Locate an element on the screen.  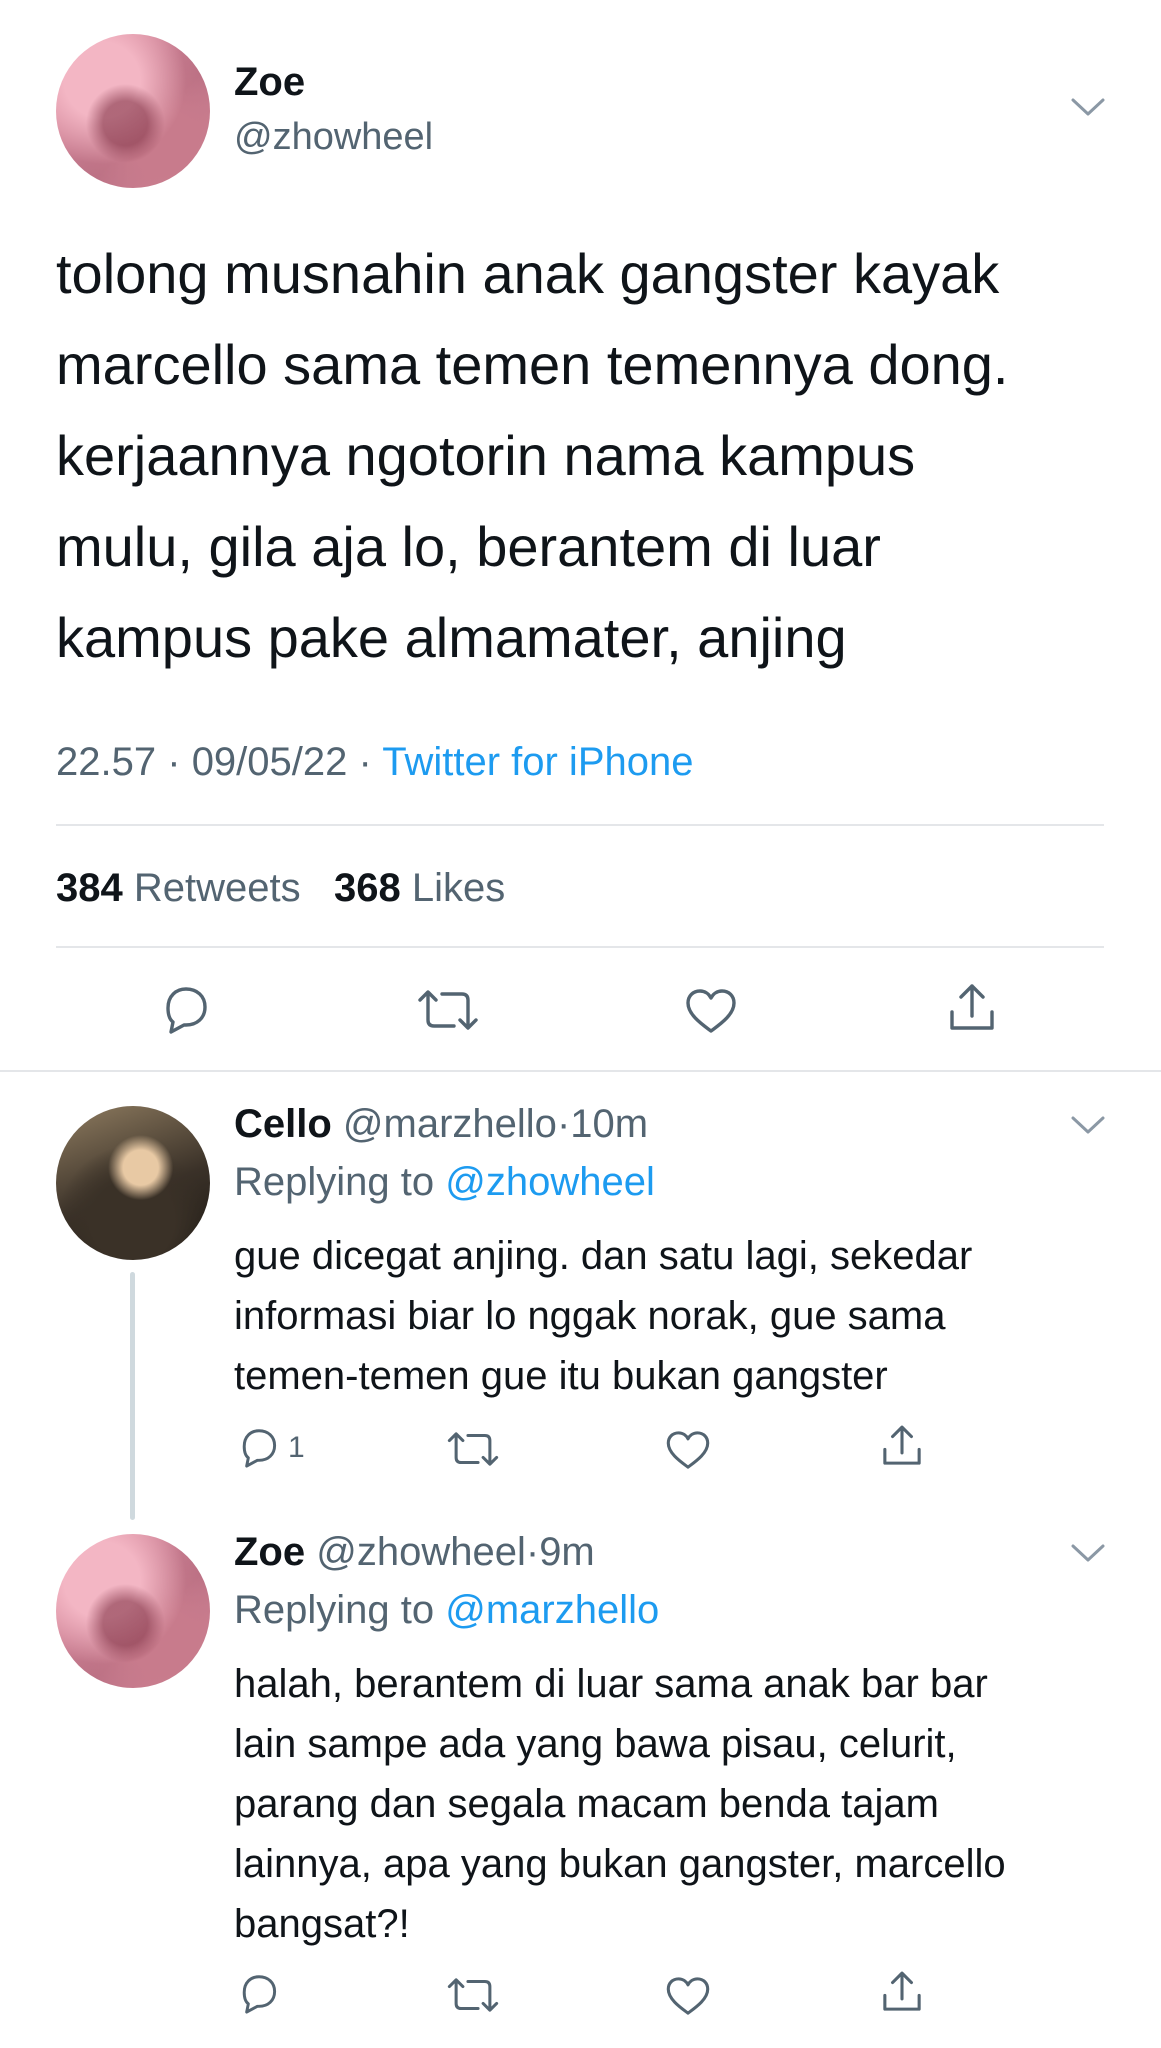
reply-author-name: Cello is located at coordinates (283, 1124).